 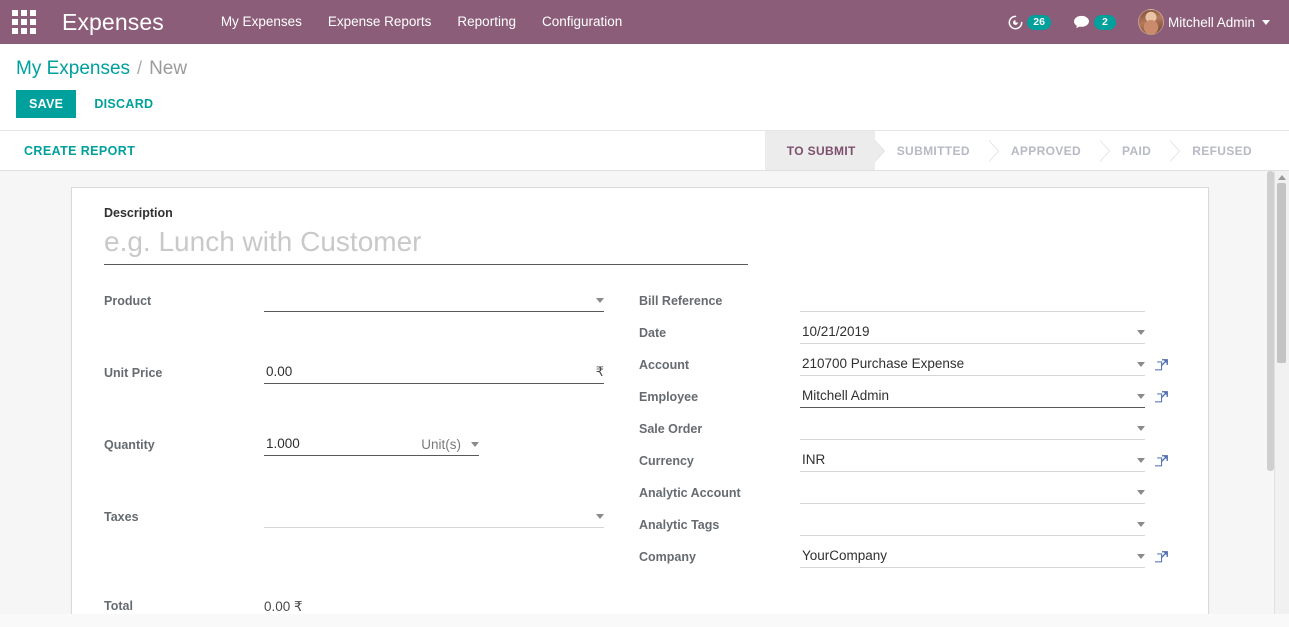 What do you see at coordinates (261, 22) in the screenshot?
I see `menu-item-my-expenses: My Expenses` at bounding box center [261, 22].